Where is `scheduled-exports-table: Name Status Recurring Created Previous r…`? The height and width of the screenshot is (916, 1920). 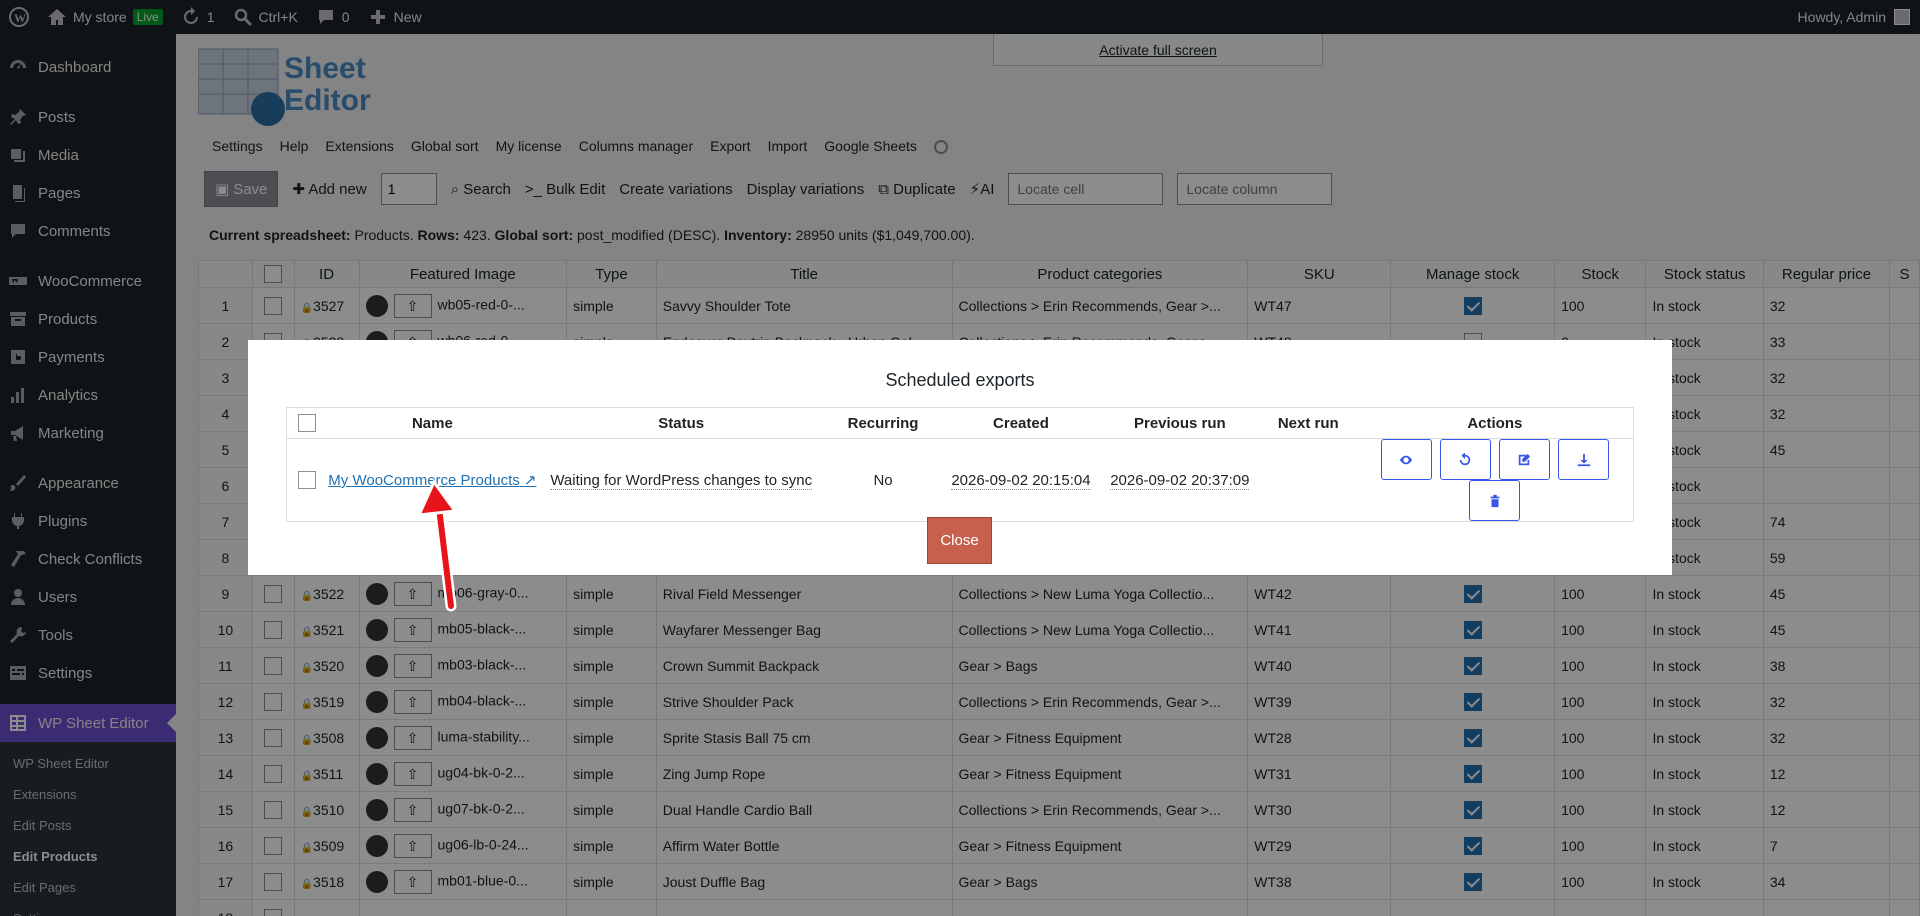
scheduled-exports-table: Name Status Recurring Created Previous r… is located at coordinates (960, 464).